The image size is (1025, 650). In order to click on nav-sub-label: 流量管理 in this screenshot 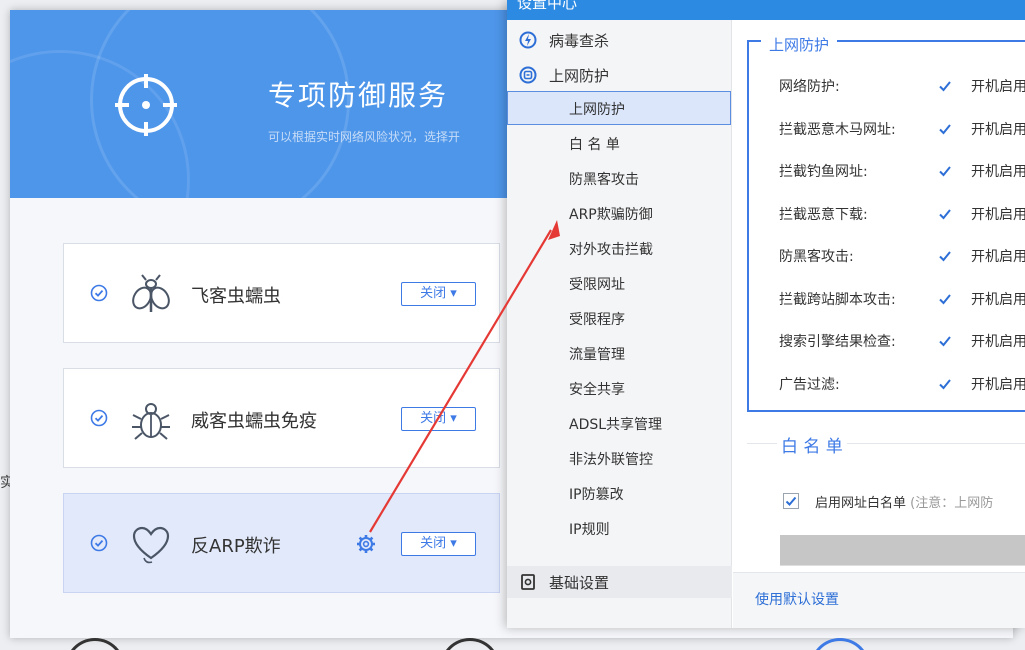, I will do `click(597, 355)`.